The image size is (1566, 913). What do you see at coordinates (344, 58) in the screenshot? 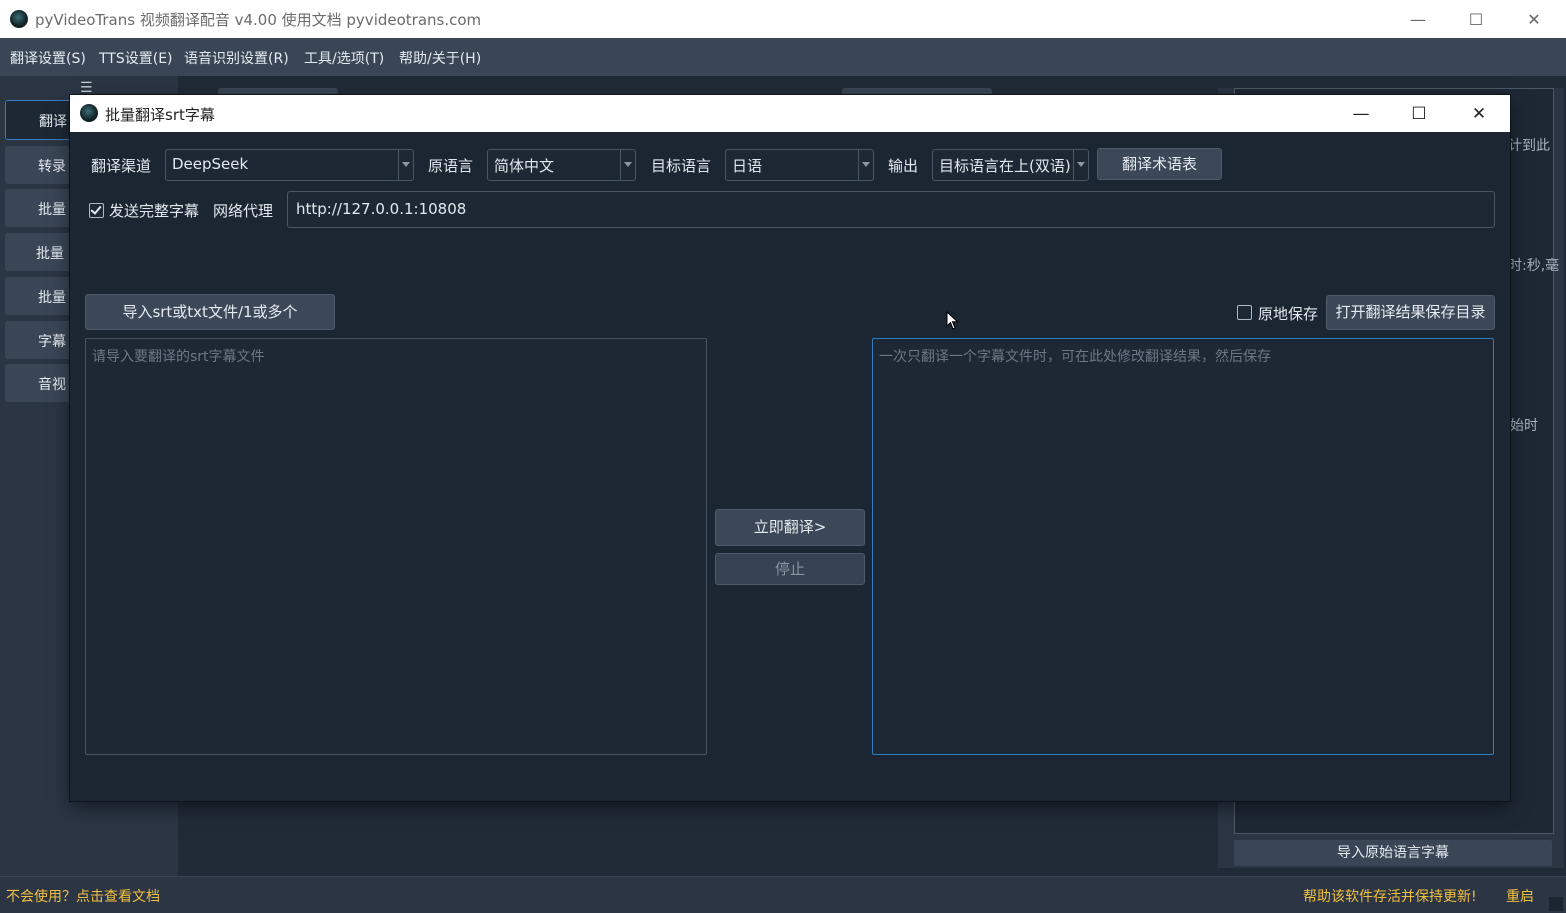
I see `menu-tools: 工具/选项(T)` at bounding box center [344, 58].